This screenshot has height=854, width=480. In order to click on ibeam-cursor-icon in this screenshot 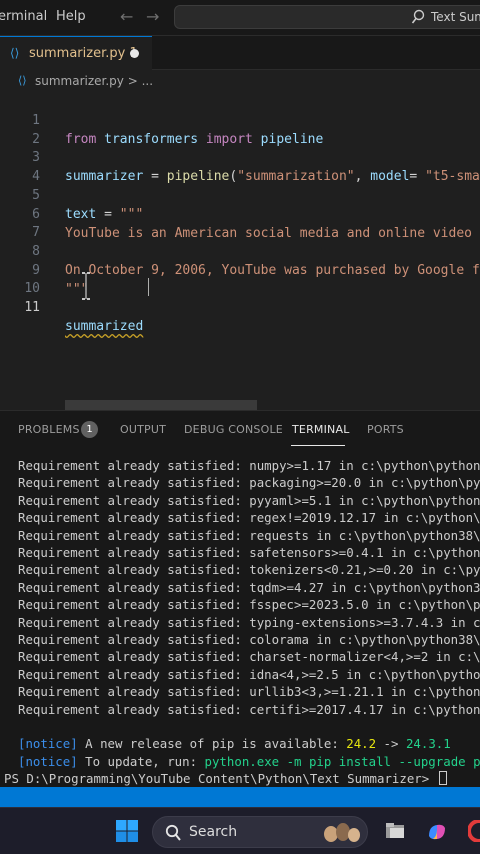, I will do `click(86, 286)`.